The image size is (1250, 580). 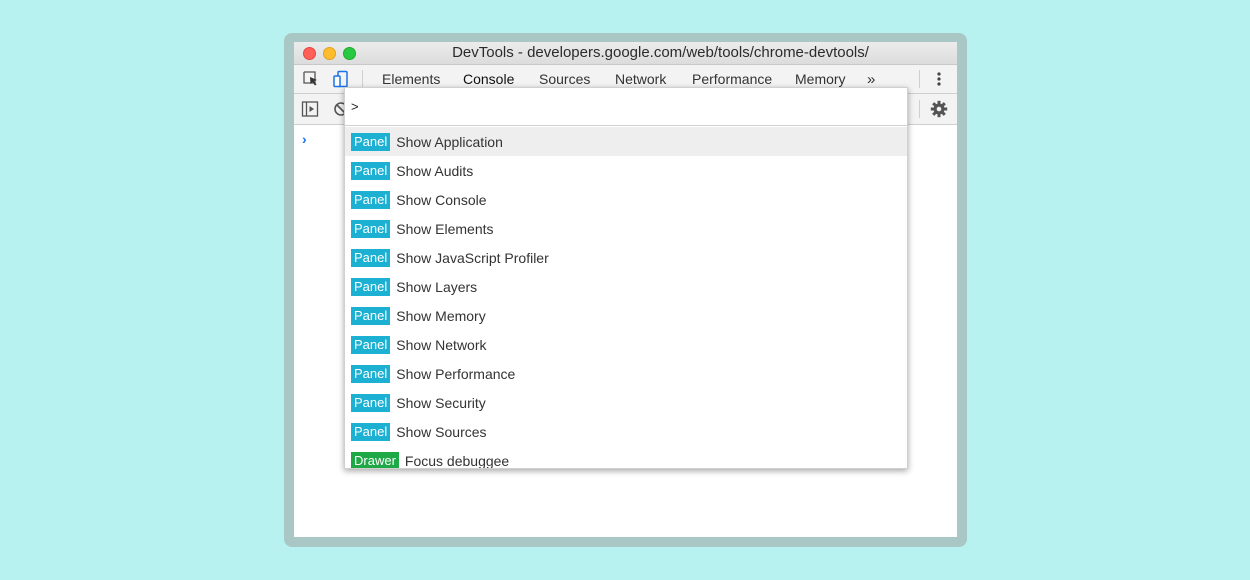 What do you see at coordinates (732, 79) in the screenshot?
I see `tab-performance: Performance` at bounding box center [732, 79].